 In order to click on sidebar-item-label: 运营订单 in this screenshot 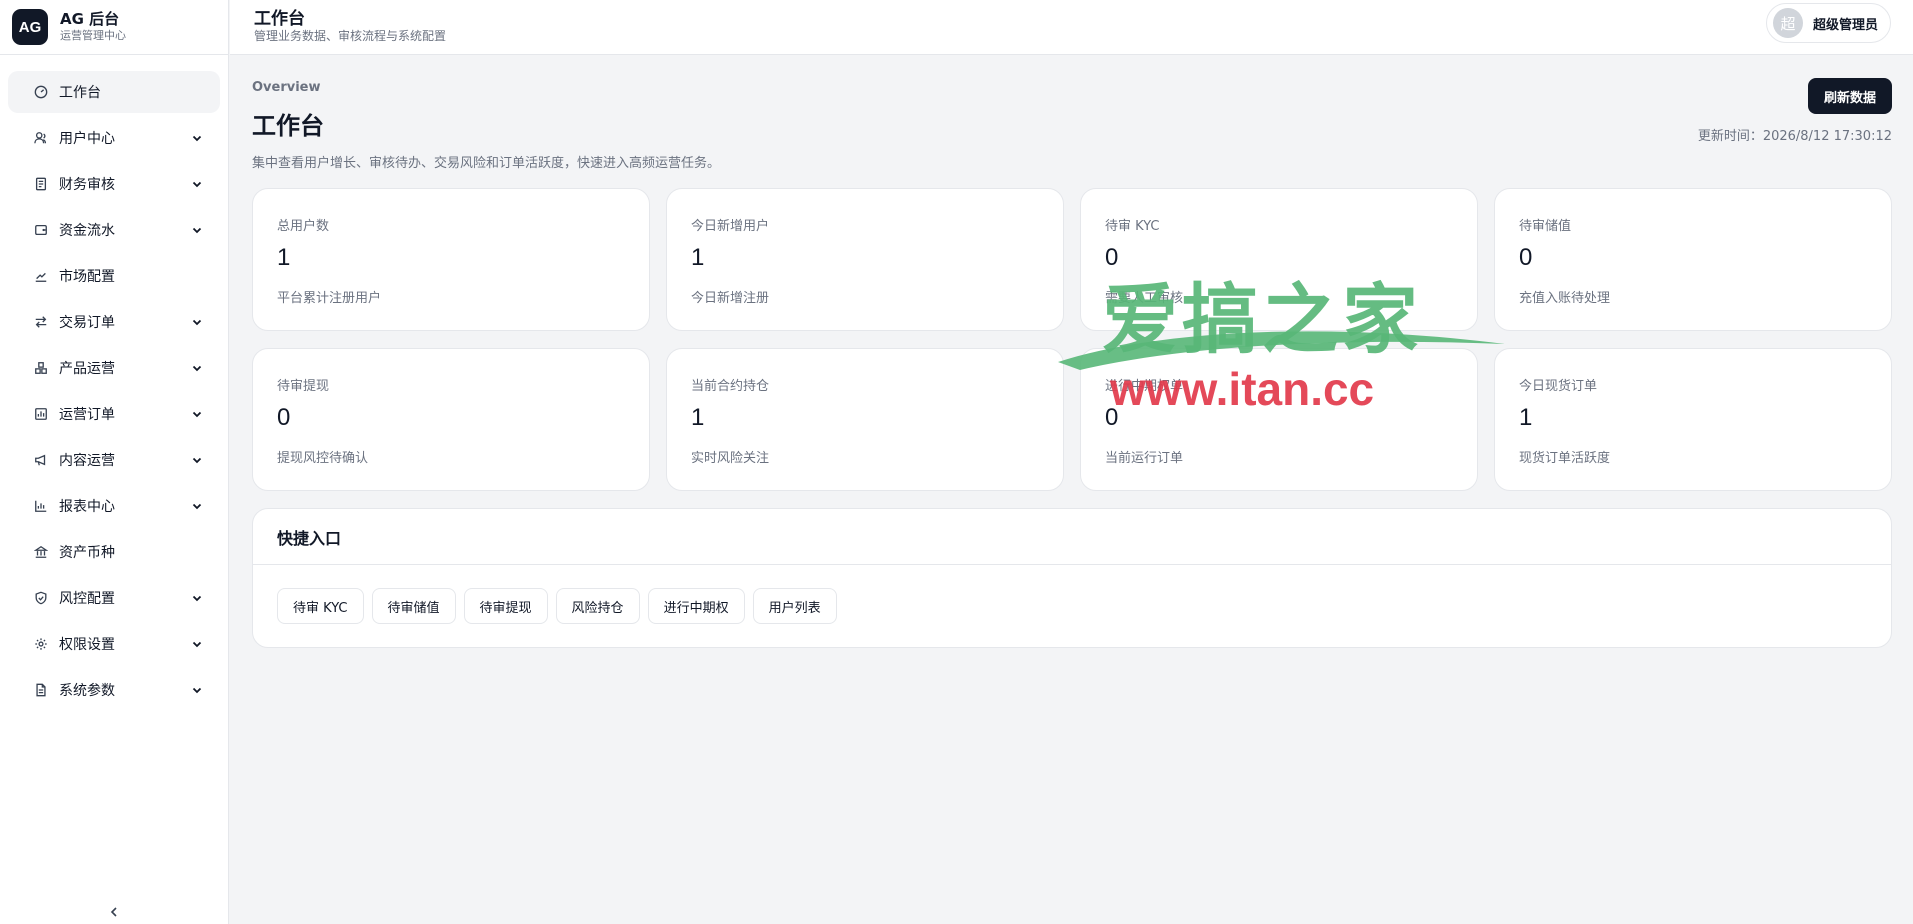, I will do `click(87, 415)`.